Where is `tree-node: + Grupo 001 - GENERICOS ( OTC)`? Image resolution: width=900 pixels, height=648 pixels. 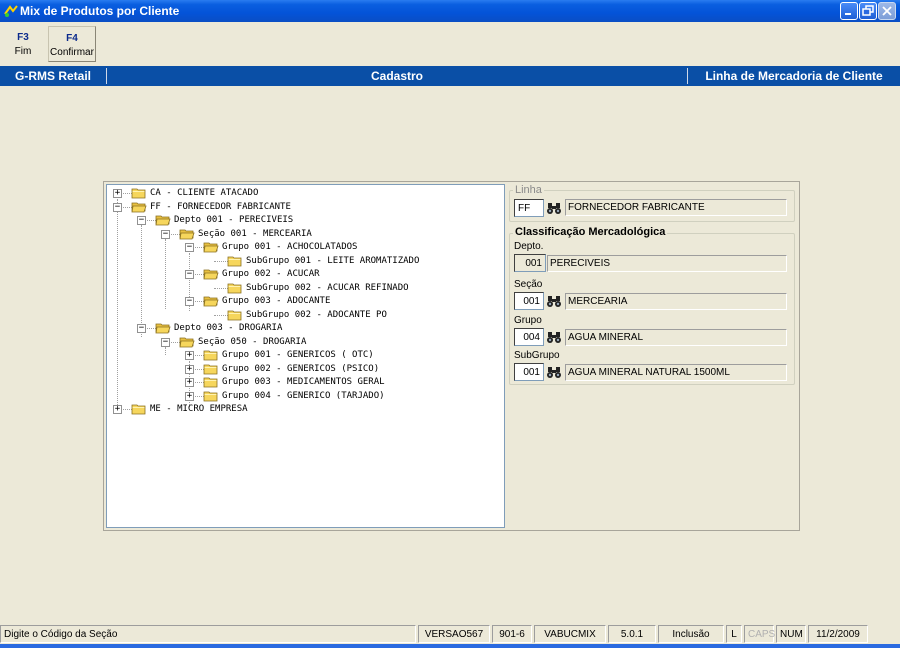
tree-node: + Grupo 001 - GENERICOS ( OTC) is located at coordinates (304, 355).